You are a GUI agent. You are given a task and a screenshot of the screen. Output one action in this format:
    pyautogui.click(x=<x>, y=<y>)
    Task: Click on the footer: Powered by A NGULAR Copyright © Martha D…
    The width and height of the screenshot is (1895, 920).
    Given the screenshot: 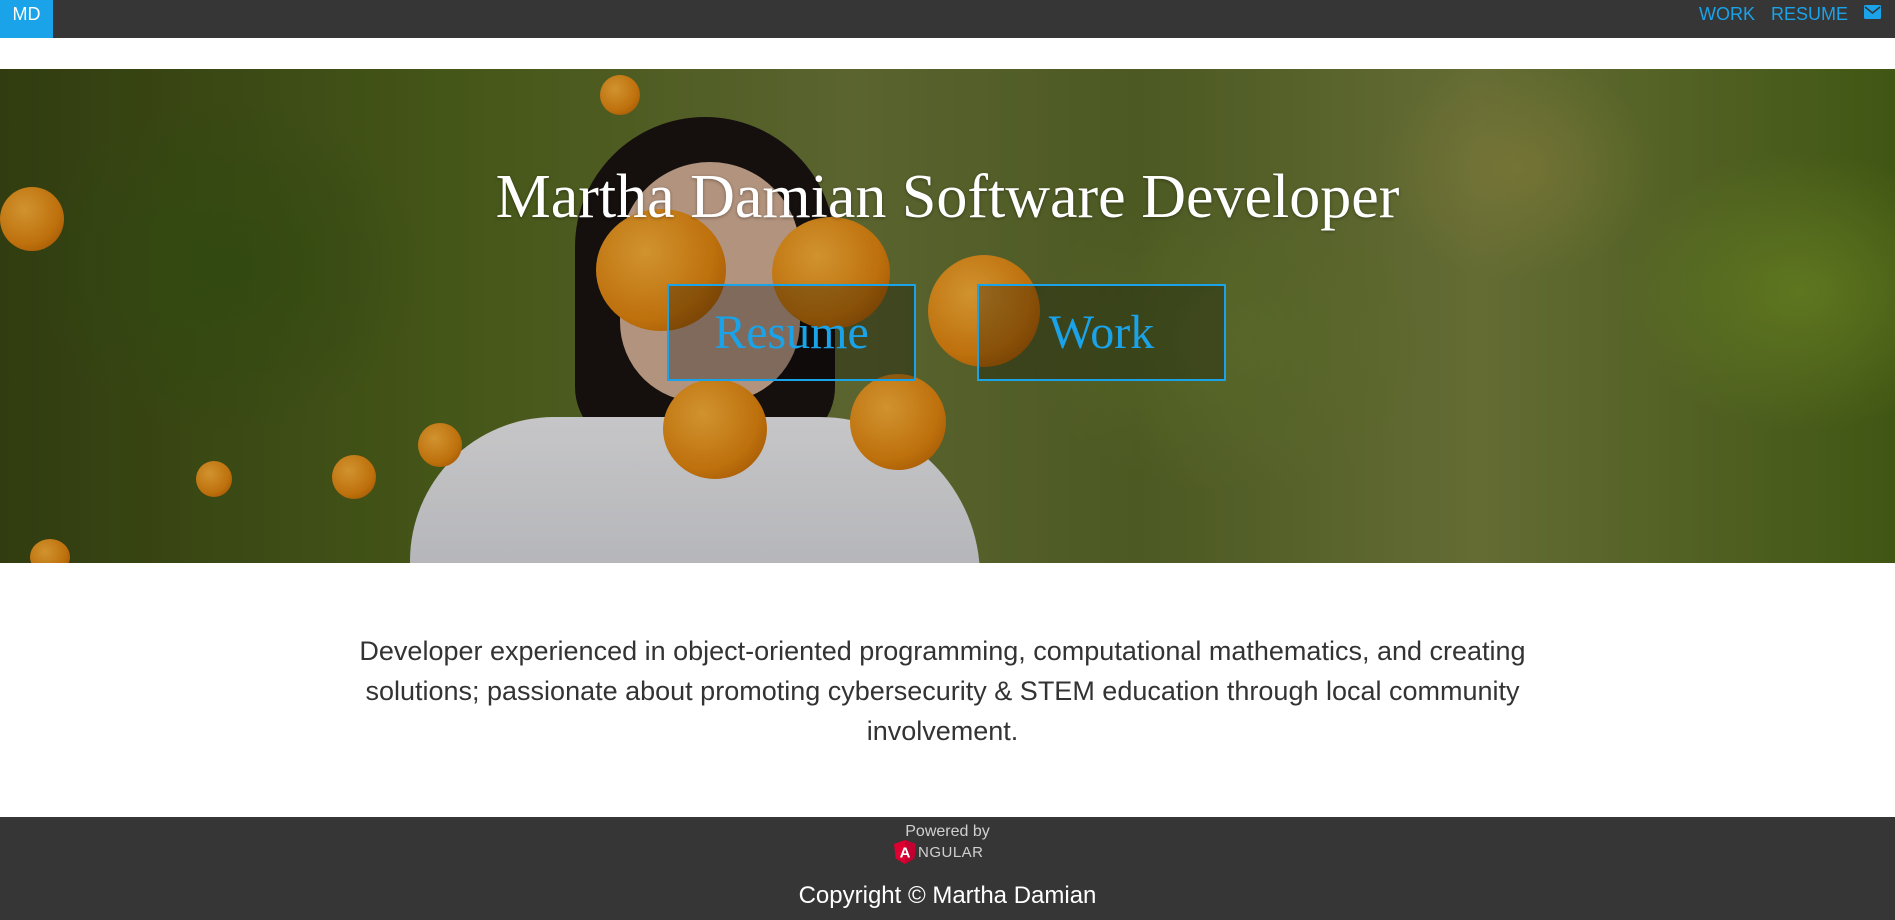 What is the action you would take?
    pyautogui.click(x=947, y=868)
    